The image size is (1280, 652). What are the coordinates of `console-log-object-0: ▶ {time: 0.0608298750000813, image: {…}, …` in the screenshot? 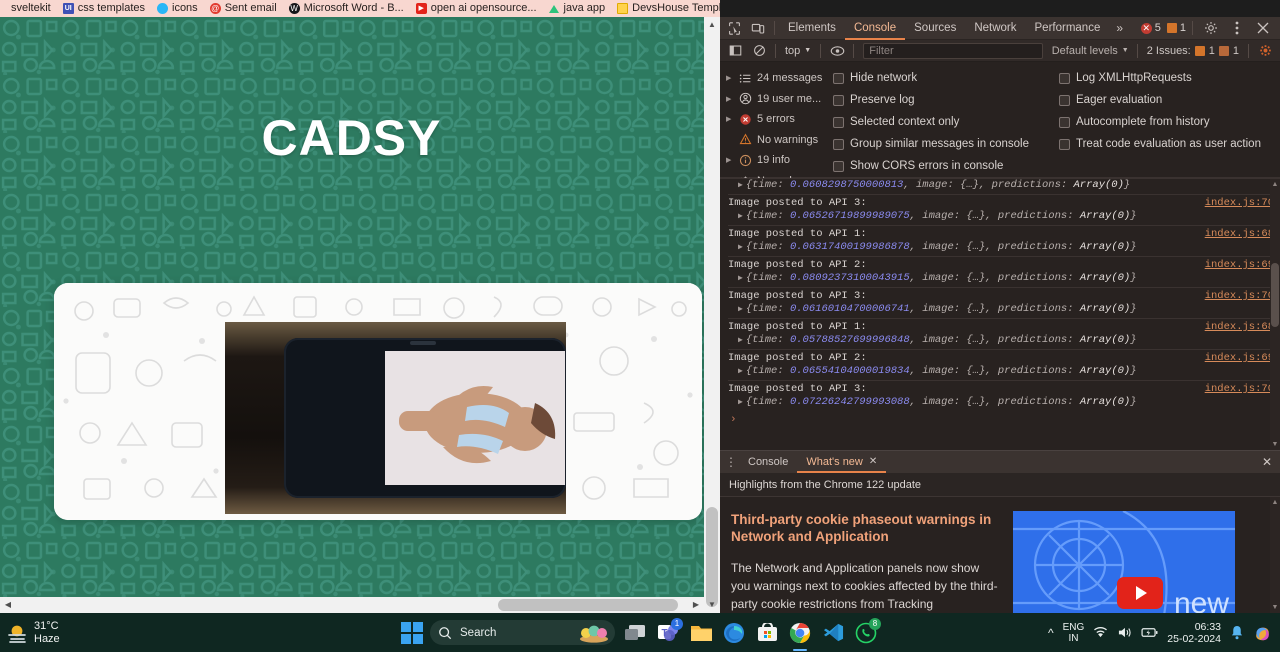 It's located at (1004, 186).